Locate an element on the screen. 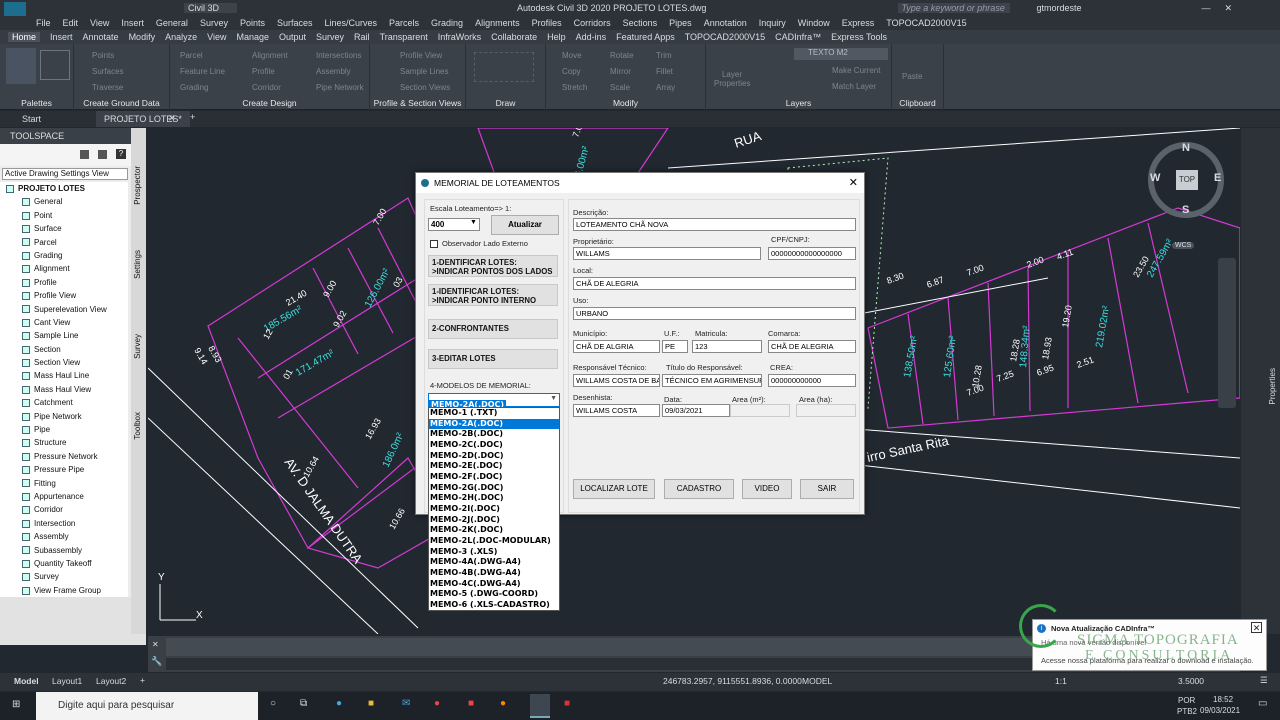 The height and width of the screenshot is (720, 1280). localizar-lote-button: LOCALIZAR LOTE is located at coordinates (614, 489).